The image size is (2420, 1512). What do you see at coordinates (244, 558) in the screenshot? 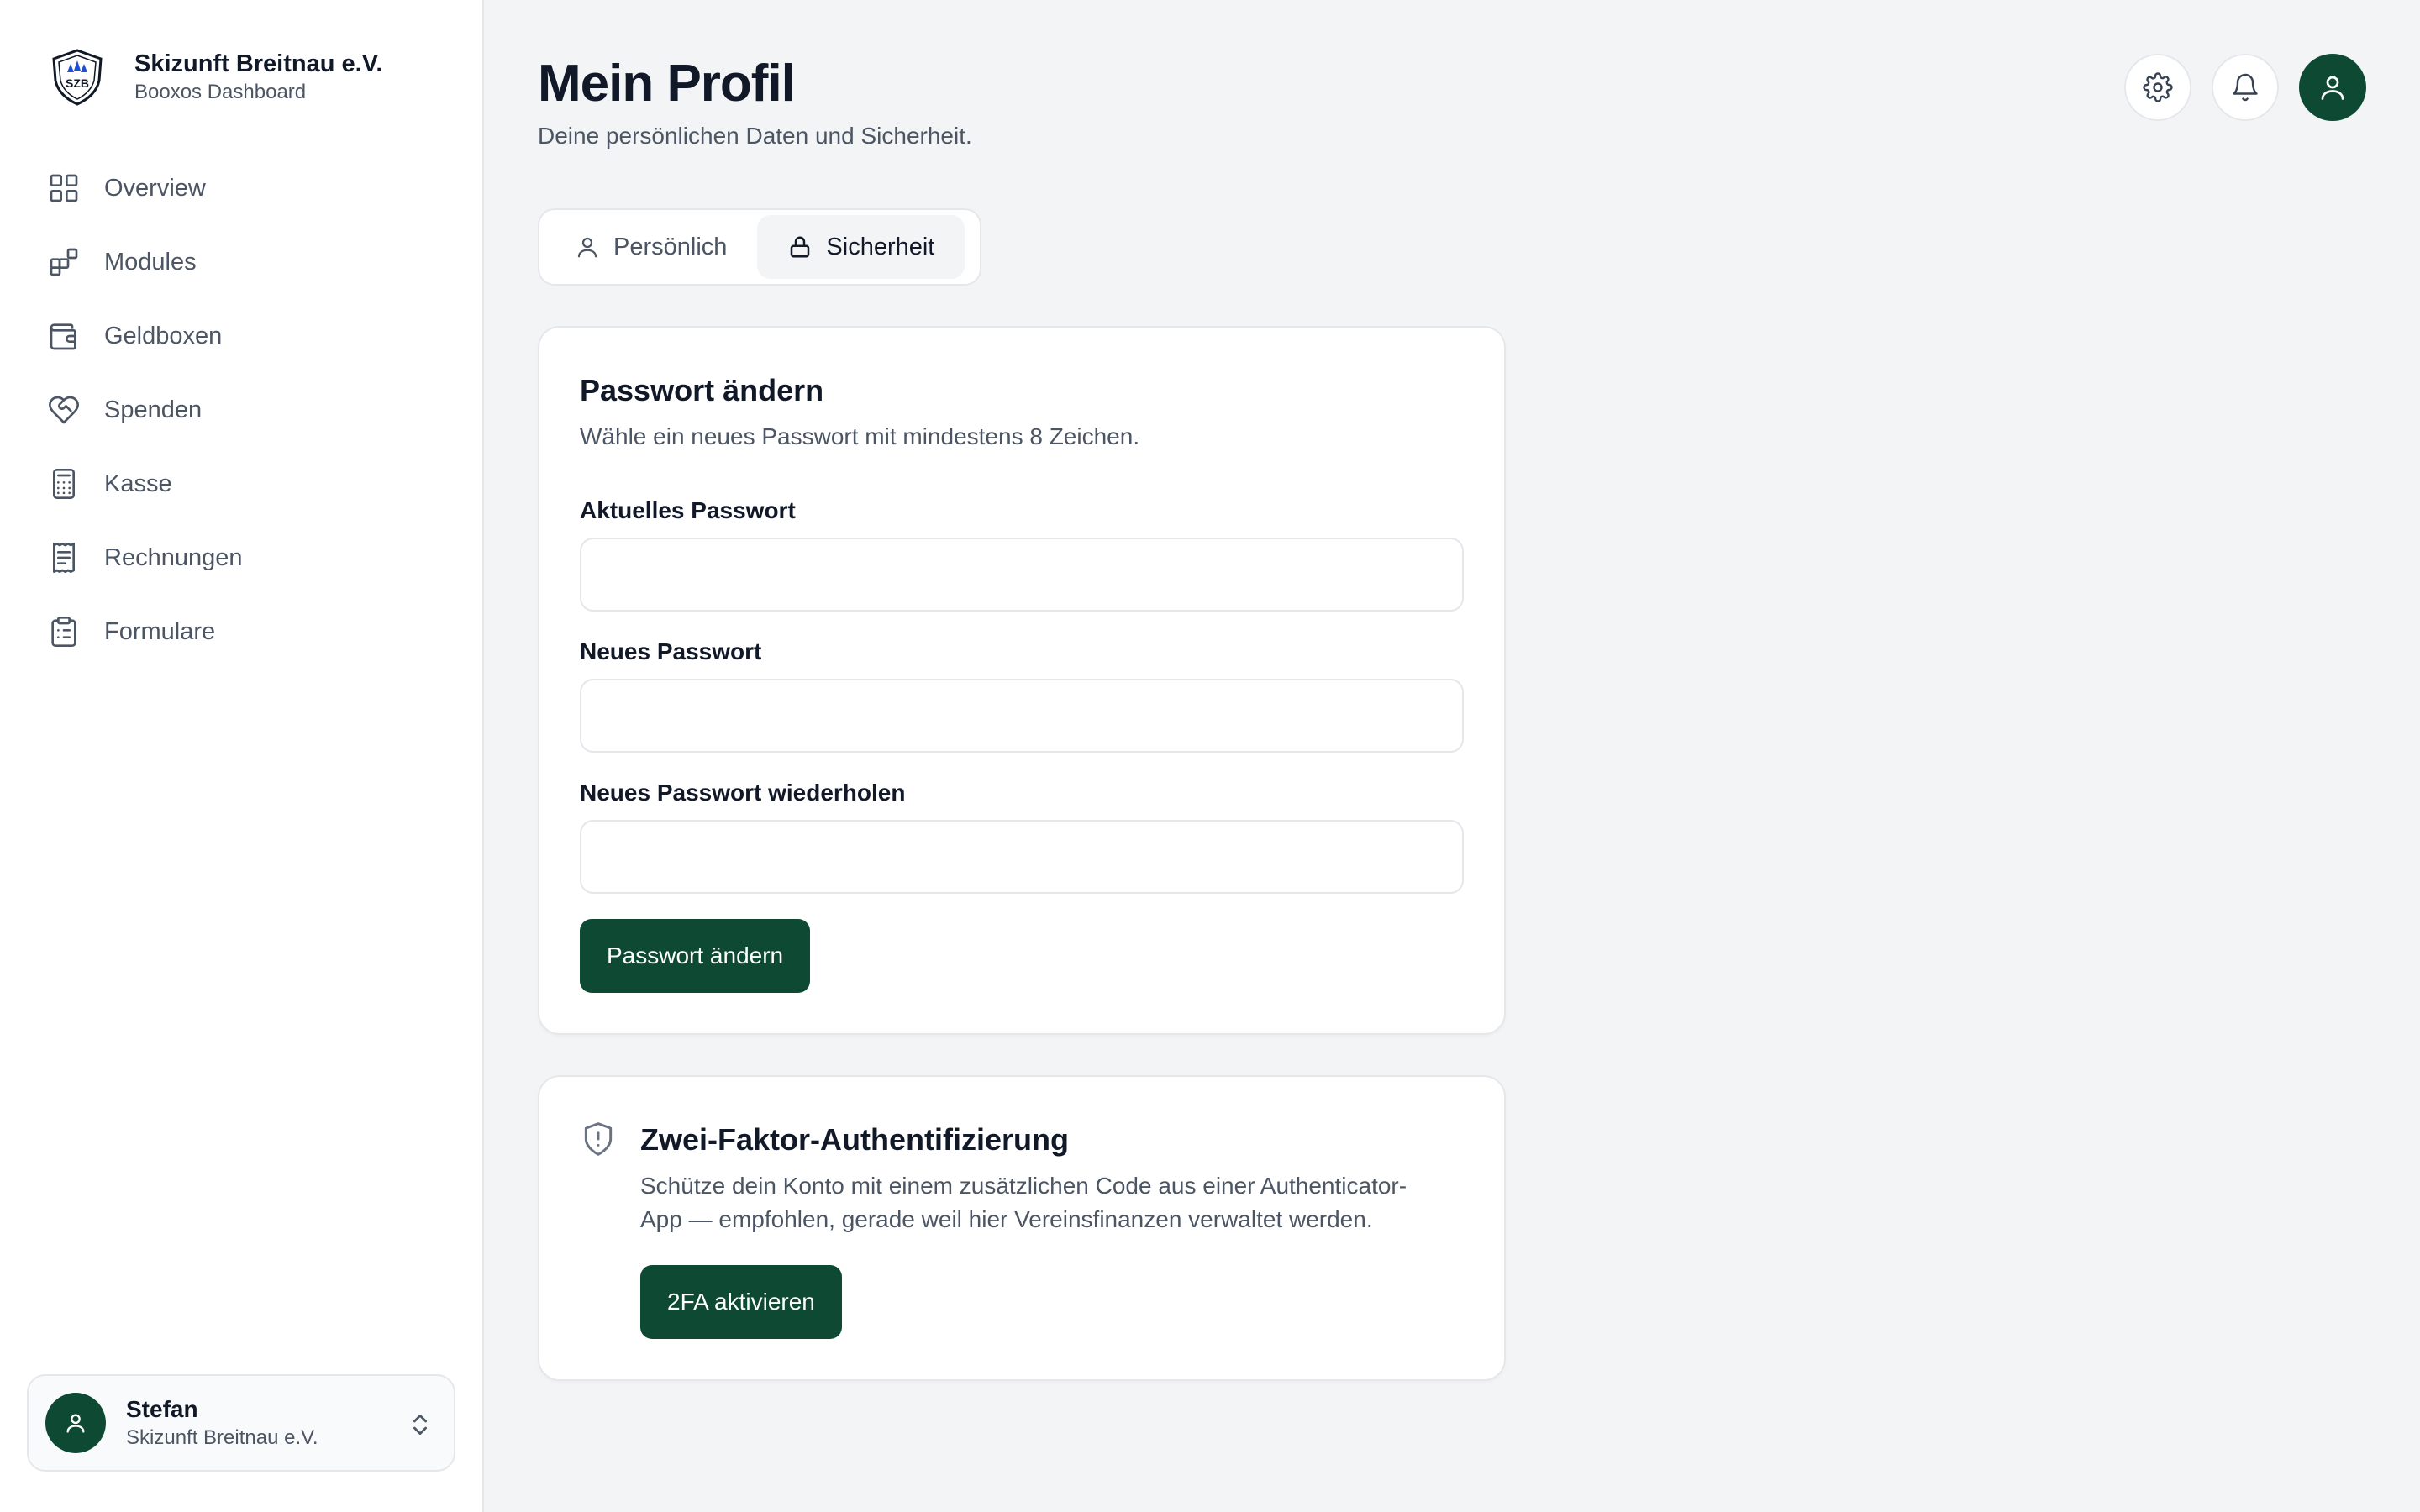
I see `sidebar-item-rechnungen: Rechnungen` at bounding box center [244, 558].